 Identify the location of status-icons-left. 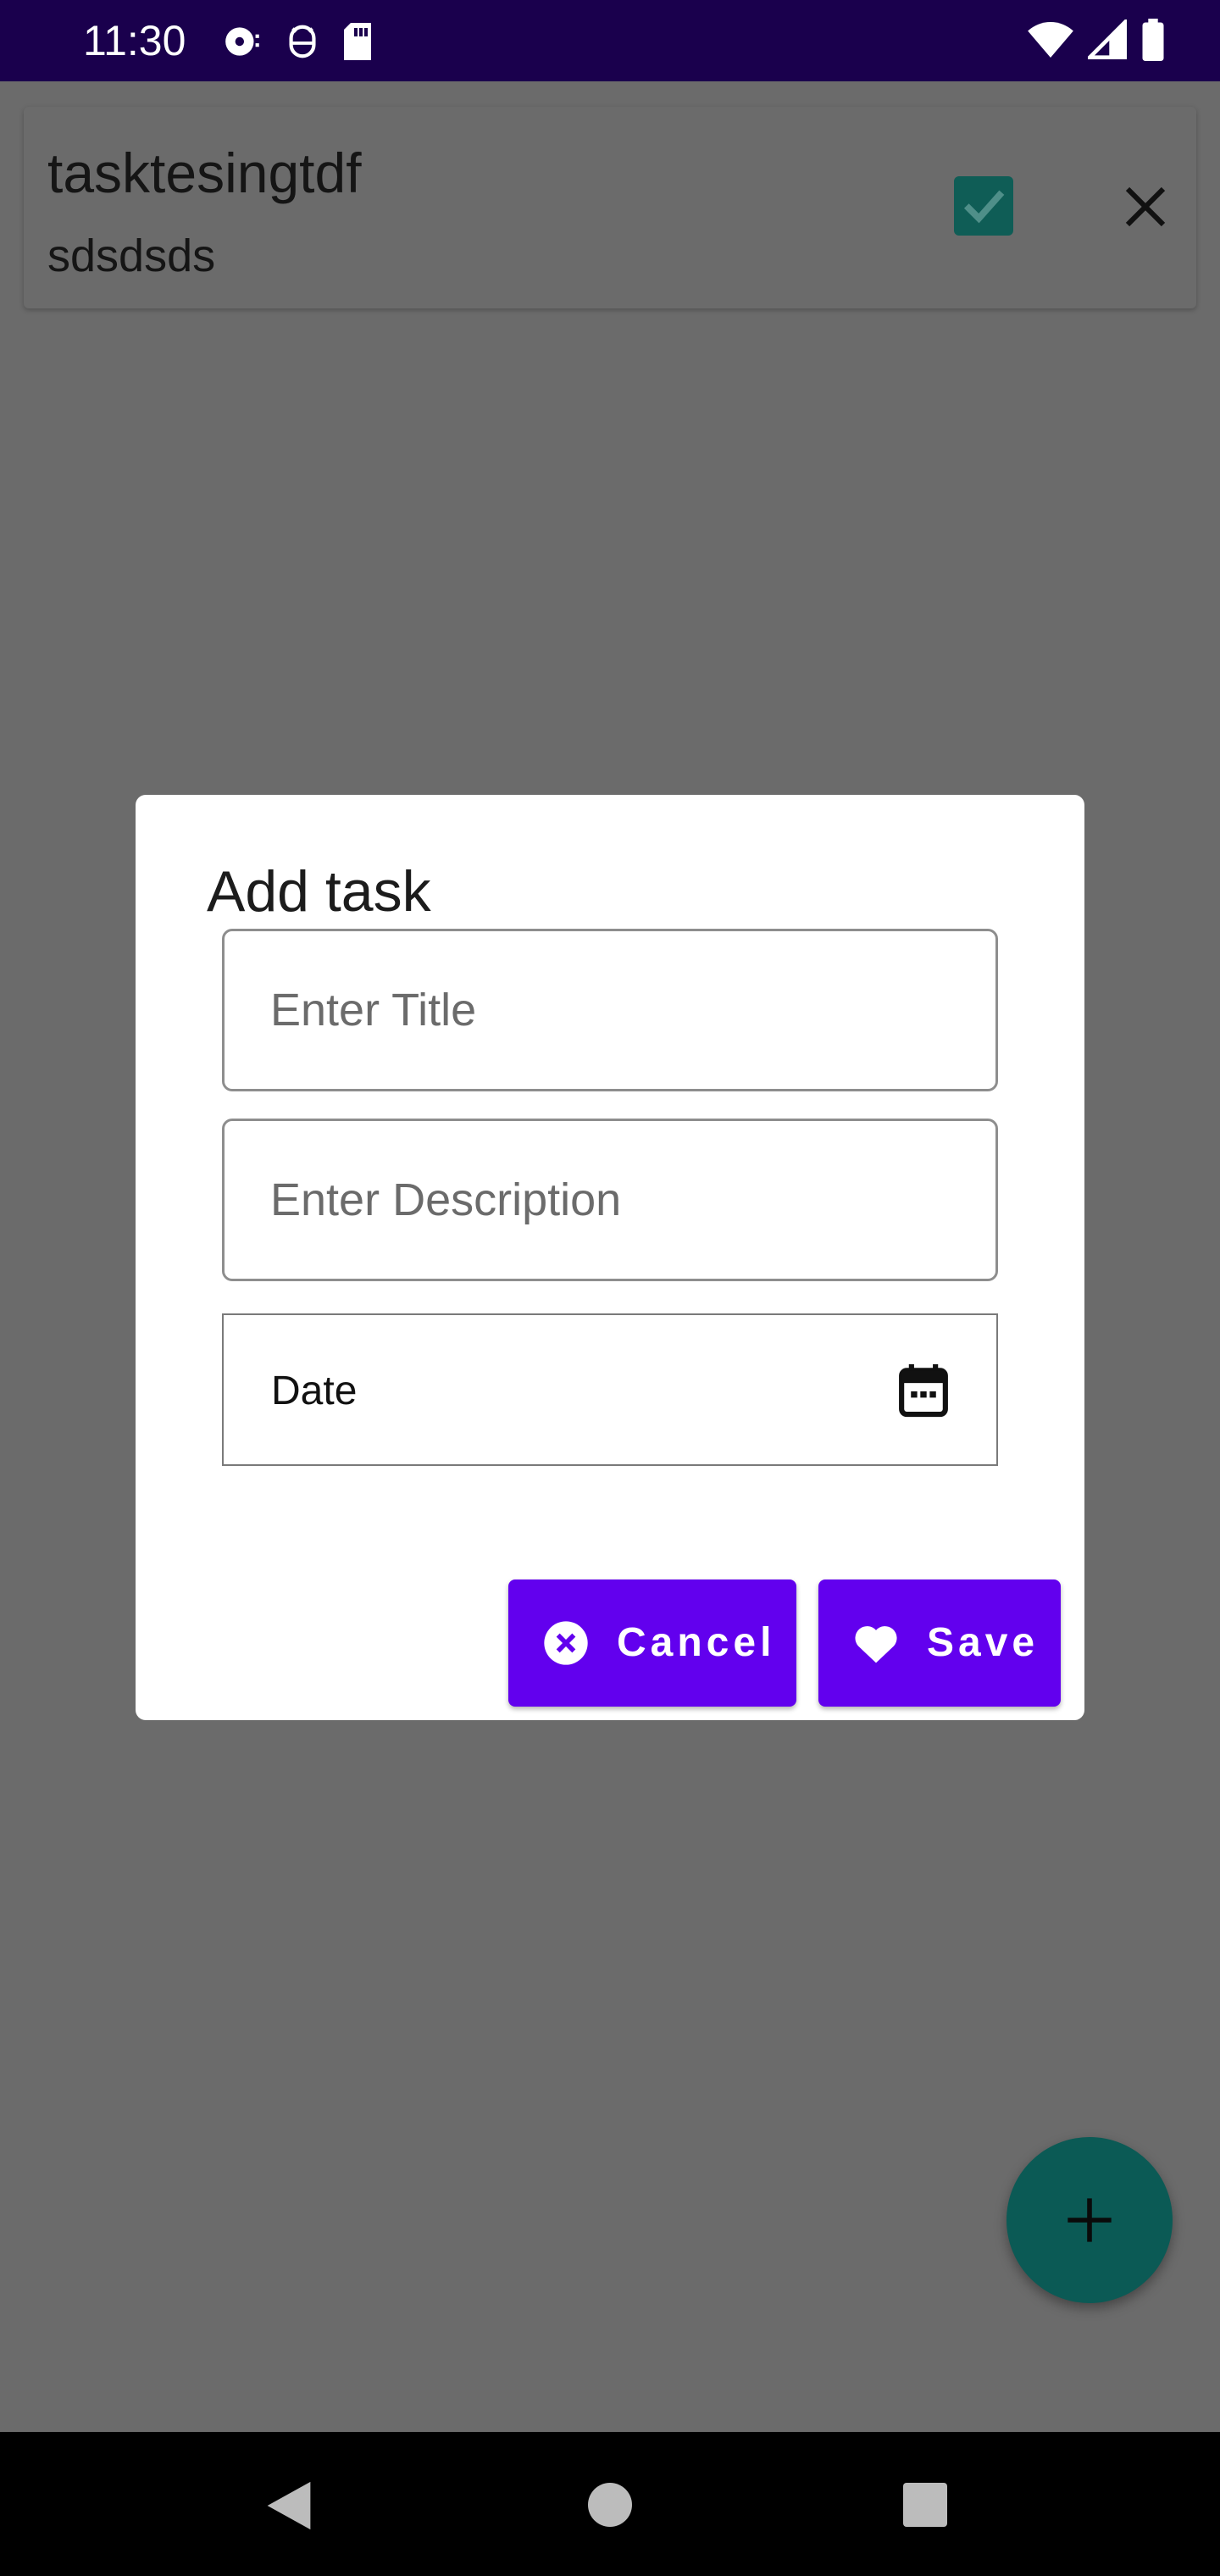
(298, 41).